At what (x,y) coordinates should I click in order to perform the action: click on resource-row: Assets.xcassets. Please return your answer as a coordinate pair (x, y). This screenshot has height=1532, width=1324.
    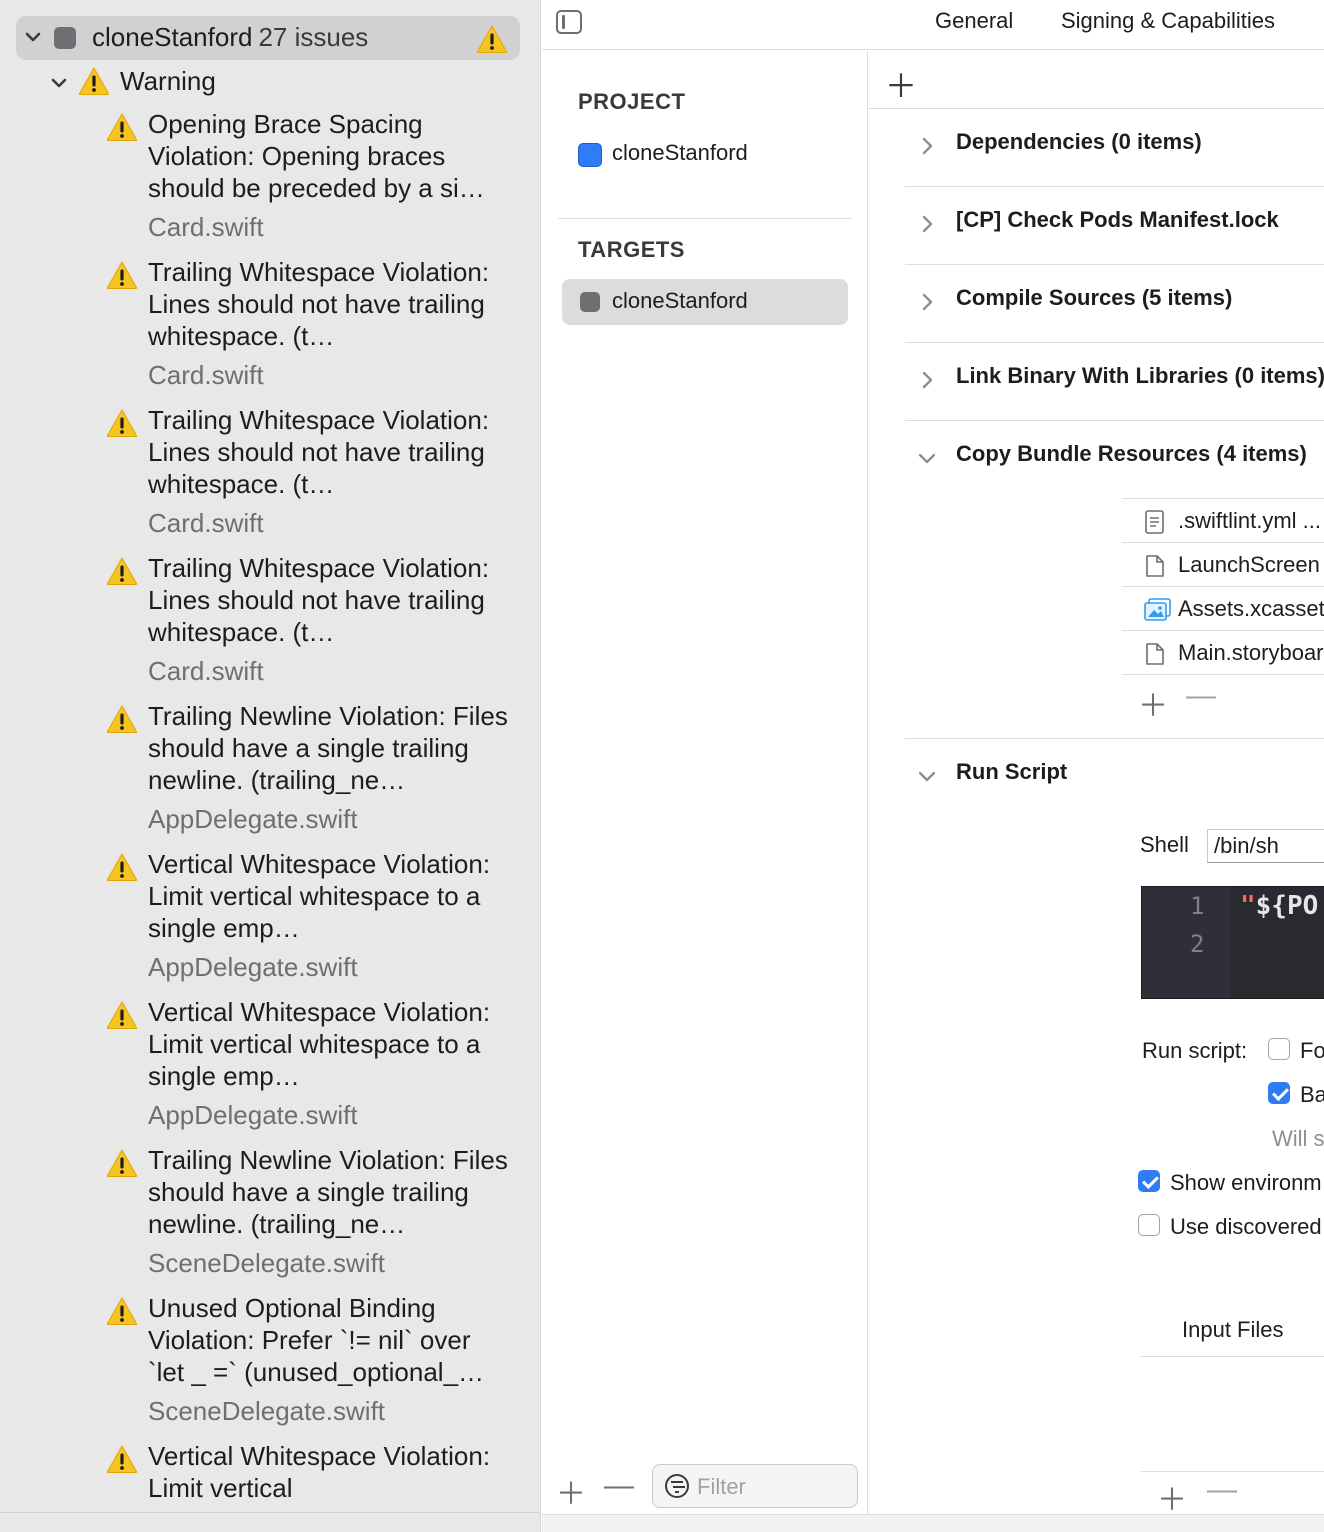
    Looking at the image, I should click on (1223, 608).